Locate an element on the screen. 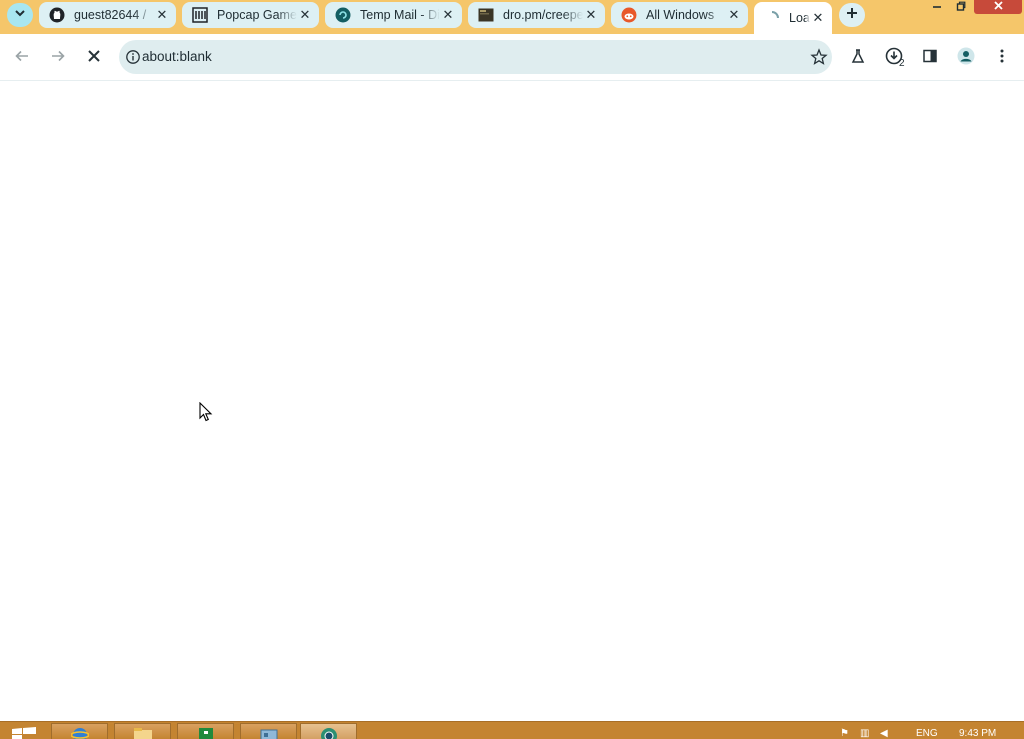 The image size is (1024, 739). terminal-icon is located at coordinates (486, 15).